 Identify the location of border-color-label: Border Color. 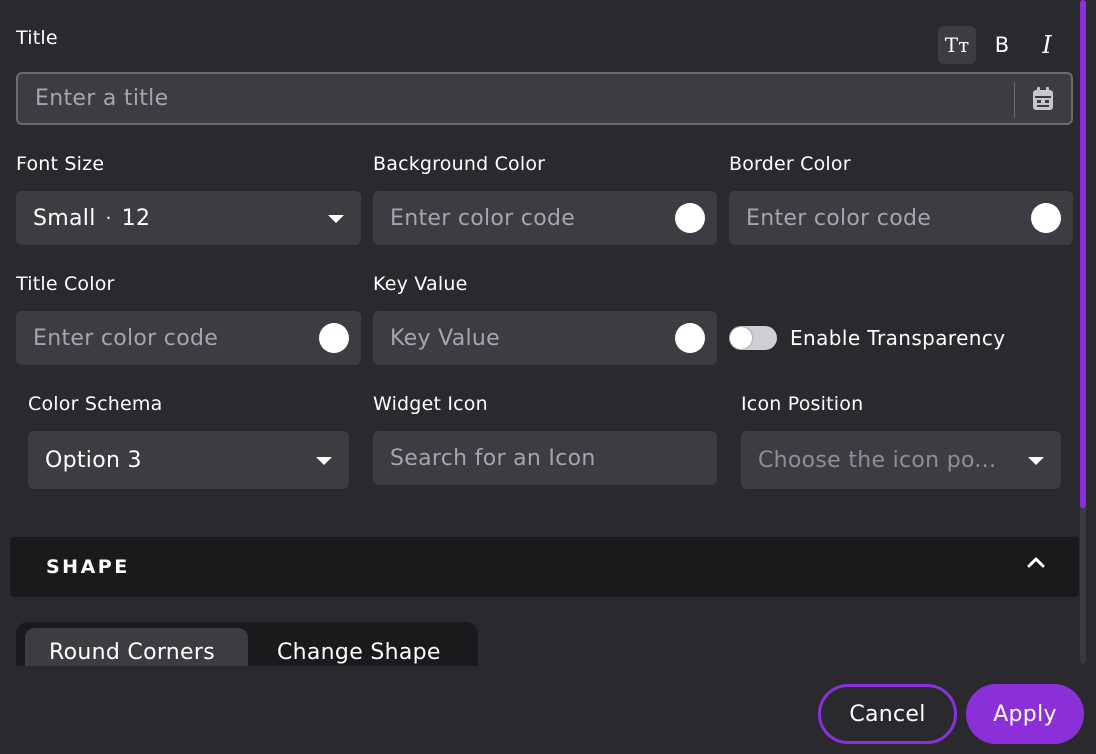
(790, 164).